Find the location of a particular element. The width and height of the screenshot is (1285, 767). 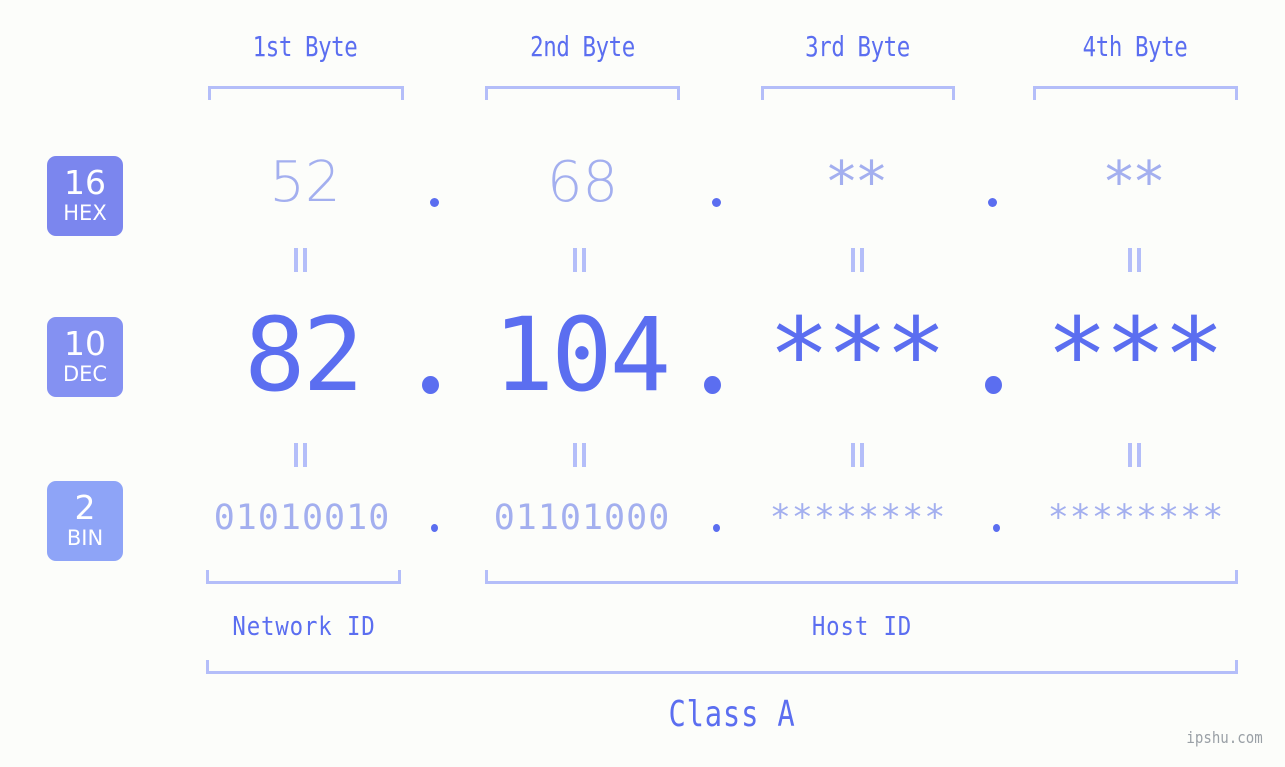

dec-byte-4: *** is located at coordinates (1135, 355).